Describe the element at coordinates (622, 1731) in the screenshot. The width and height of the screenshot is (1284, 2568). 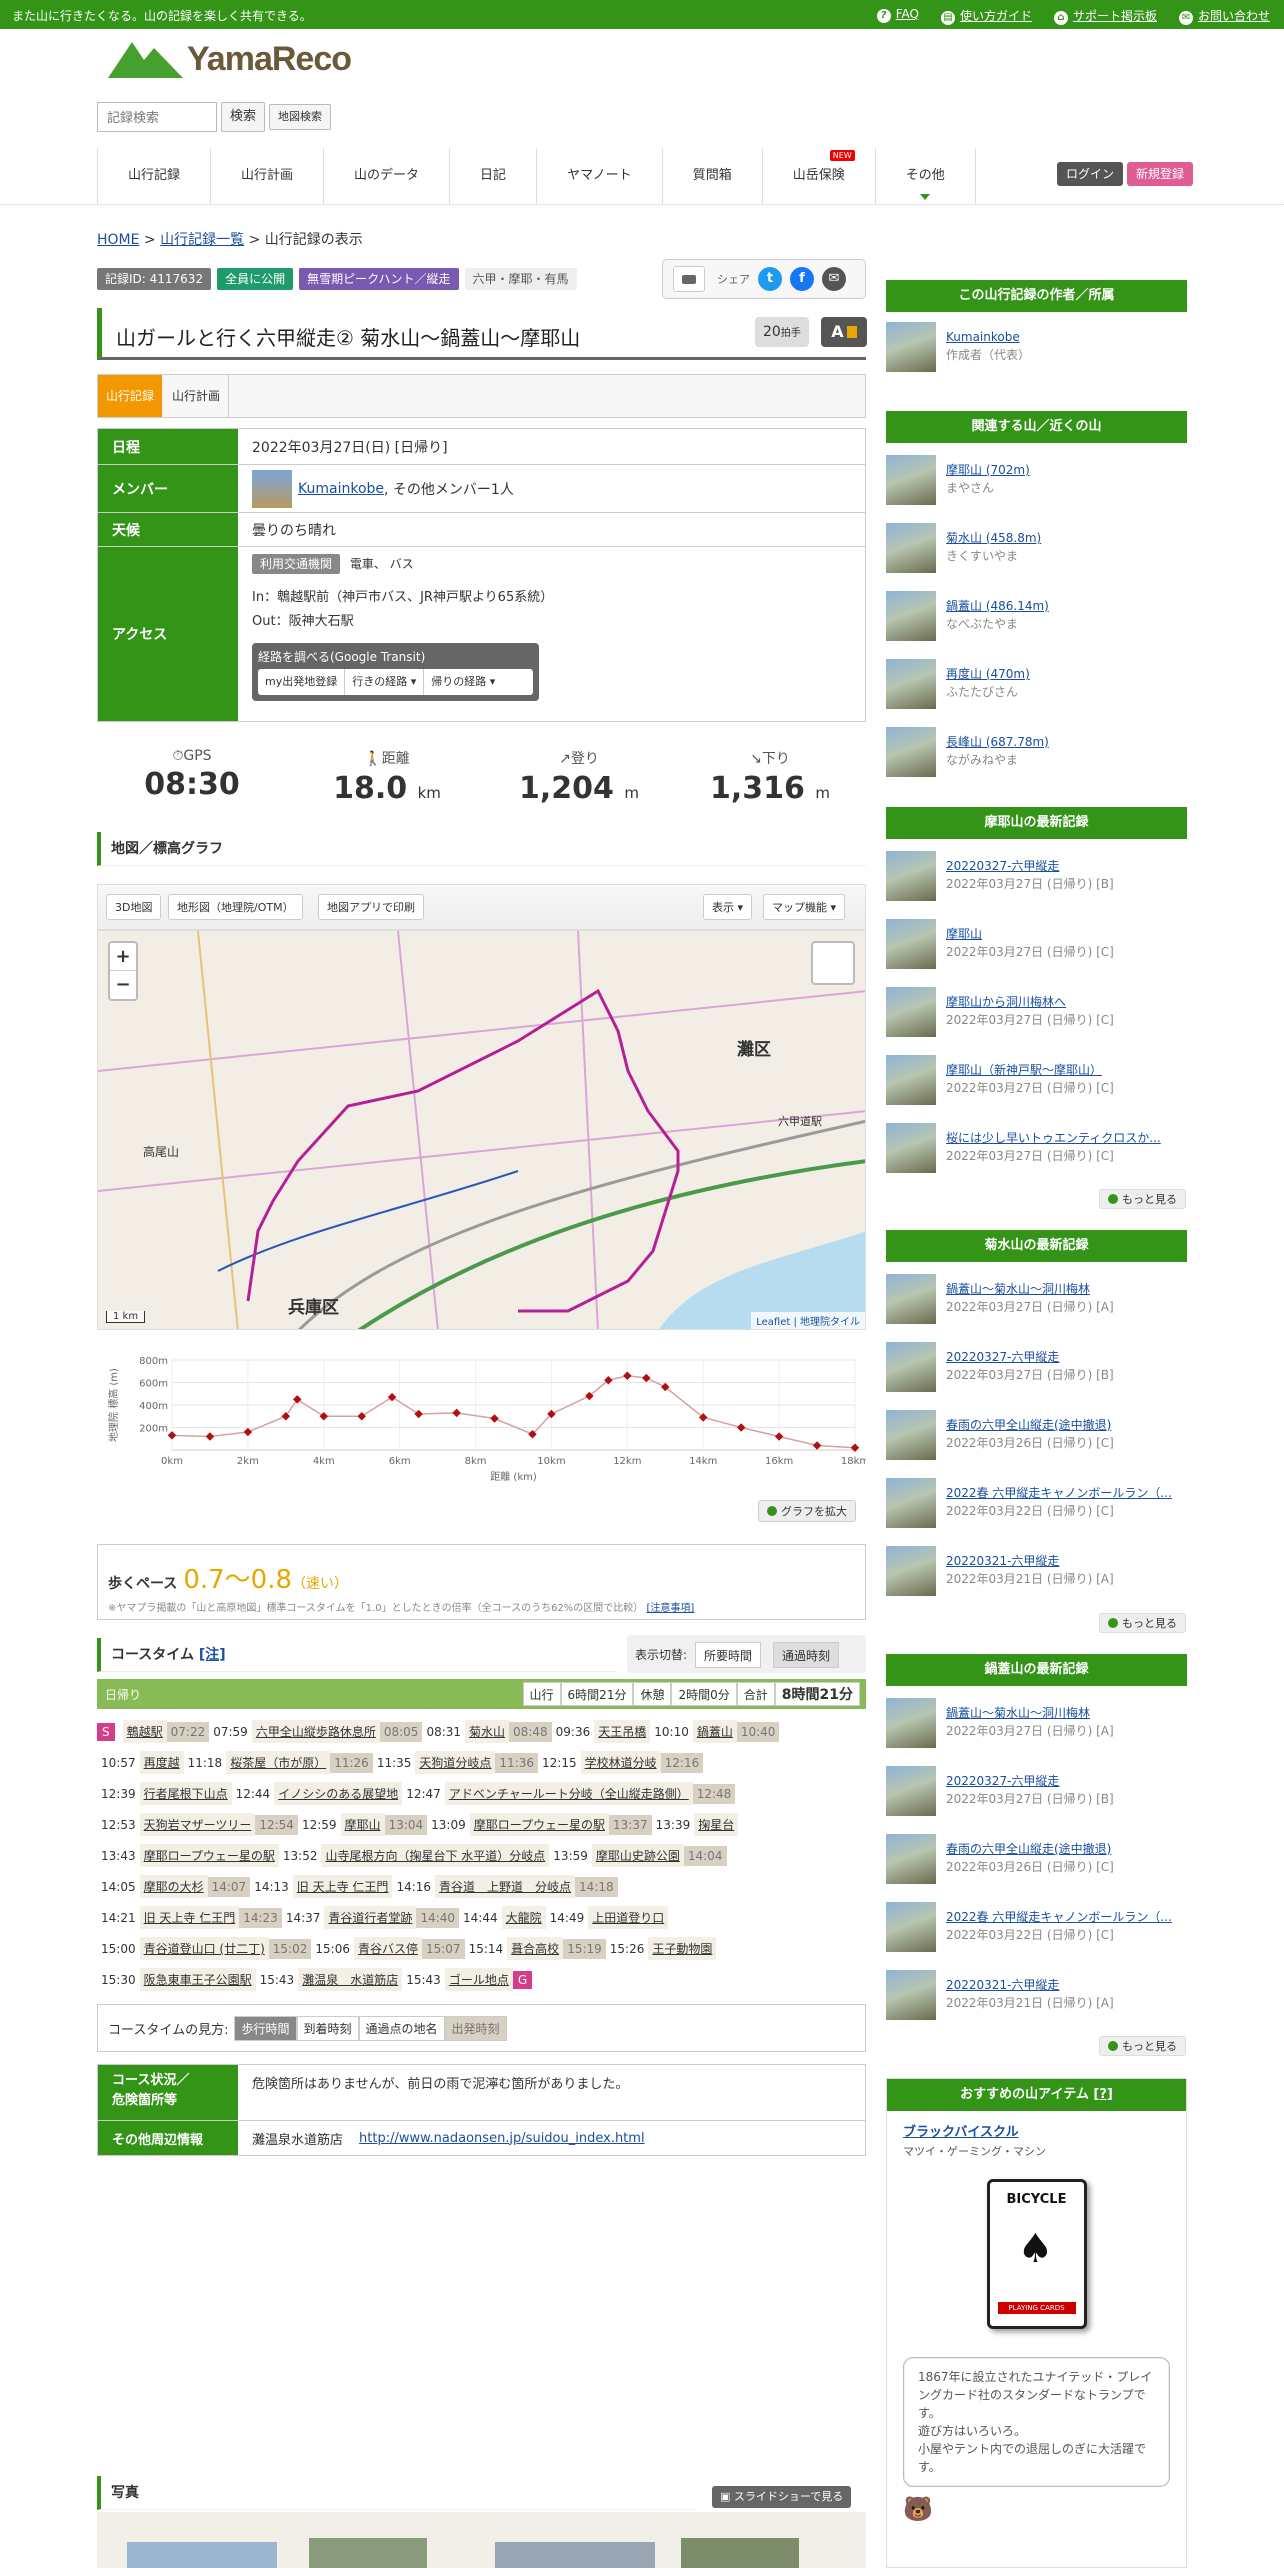
I see `waypoint-link: 天王吊橋` at that location.